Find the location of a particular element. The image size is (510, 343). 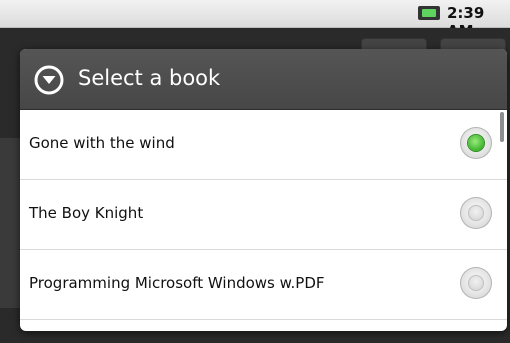

book-label: The Boy Knight is located at coordinates (86, 213).